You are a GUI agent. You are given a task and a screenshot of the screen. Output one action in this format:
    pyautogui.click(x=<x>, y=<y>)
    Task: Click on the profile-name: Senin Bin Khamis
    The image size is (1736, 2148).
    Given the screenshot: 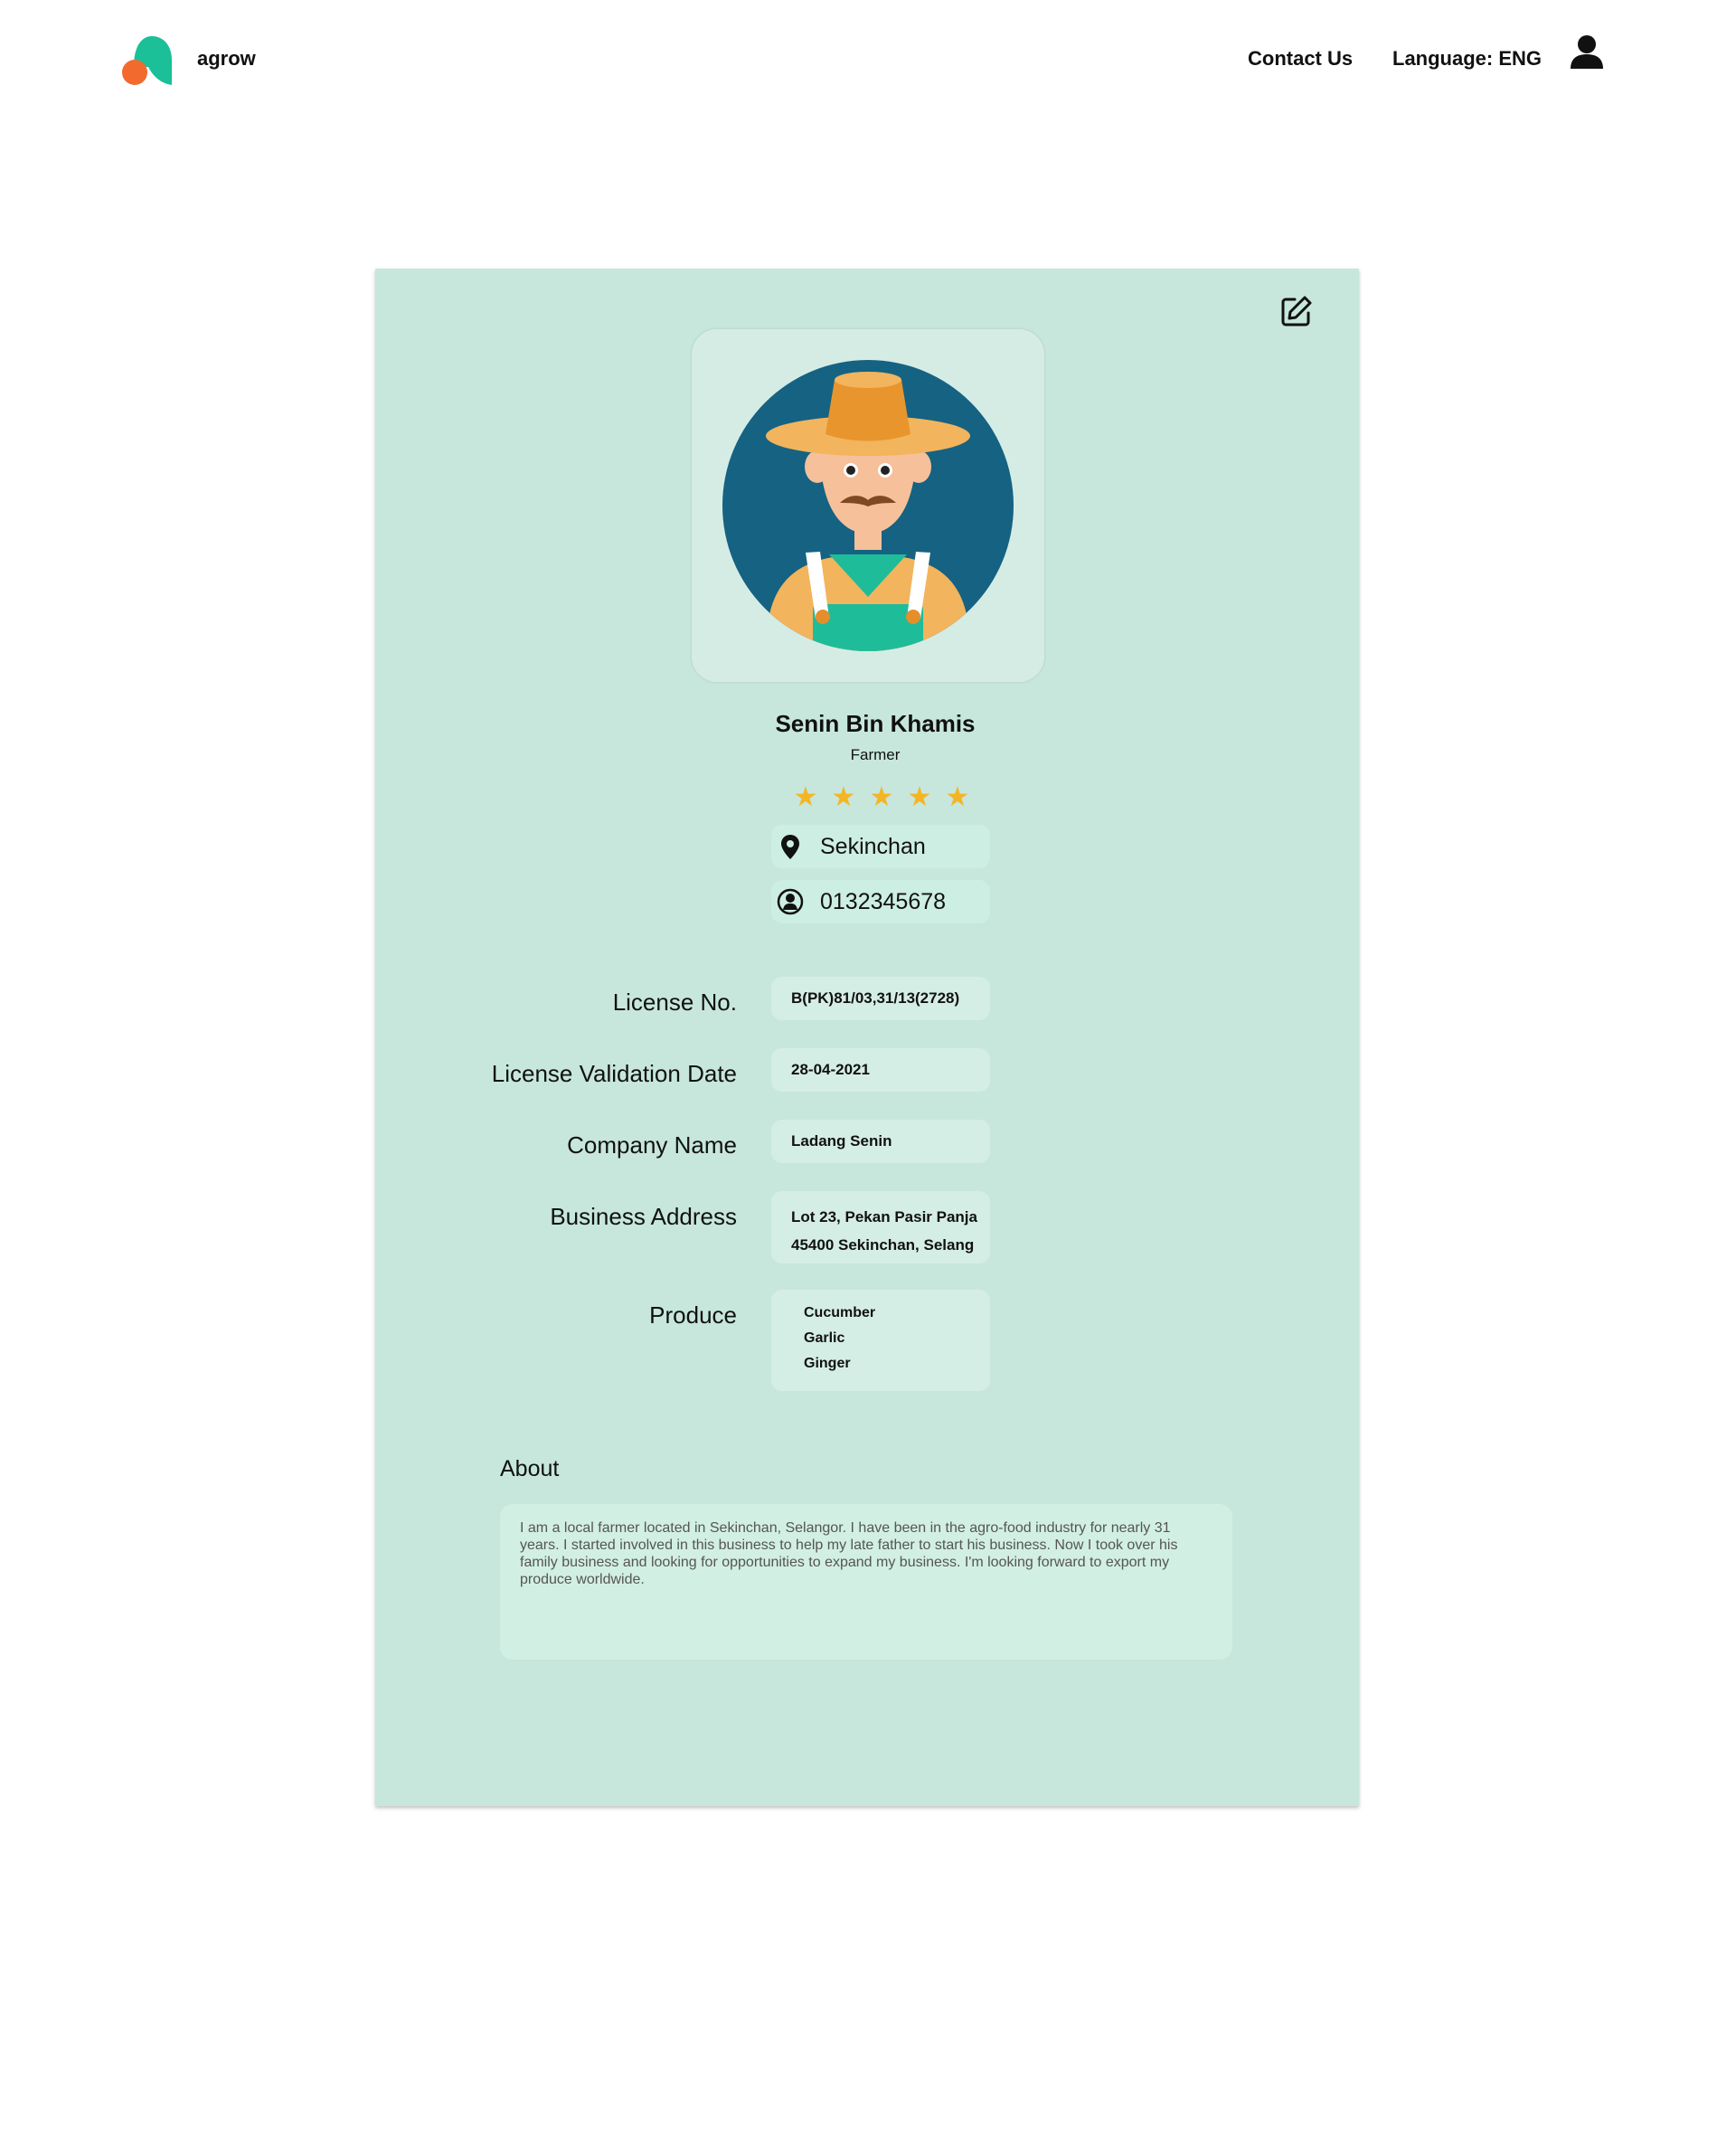 What is the action you would take?
    pyautogui.click(x=876, y=723)
    